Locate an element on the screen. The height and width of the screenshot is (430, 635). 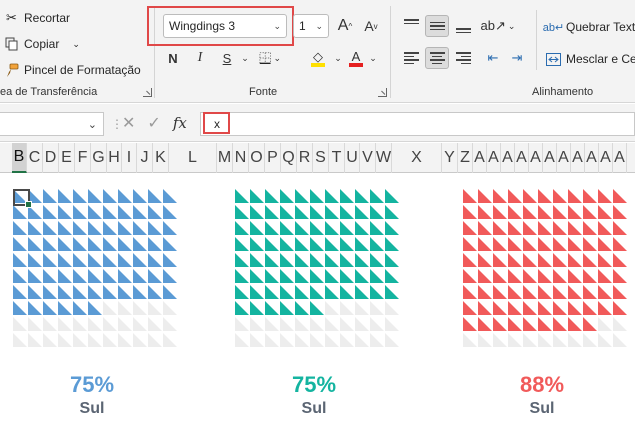
formula-input: x is located at coordinates (417, 124).